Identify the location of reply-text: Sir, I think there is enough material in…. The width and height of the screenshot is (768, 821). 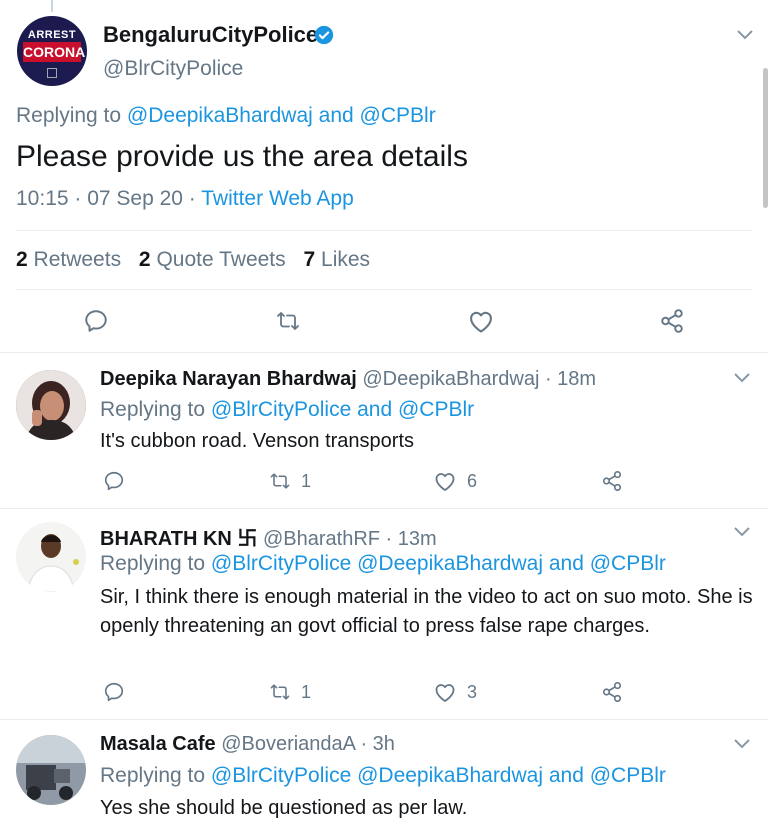
(426, 611).